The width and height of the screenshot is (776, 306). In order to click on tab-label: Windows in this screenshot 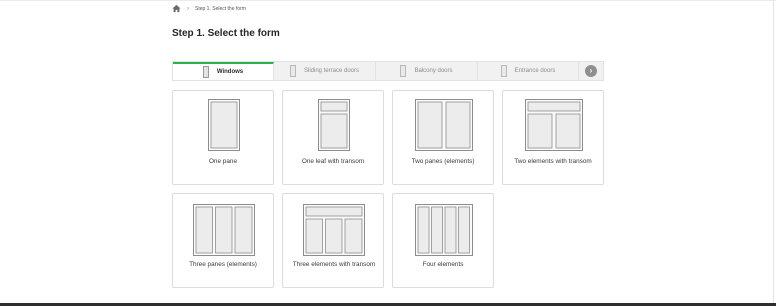, I will do `click(230, 72)`.